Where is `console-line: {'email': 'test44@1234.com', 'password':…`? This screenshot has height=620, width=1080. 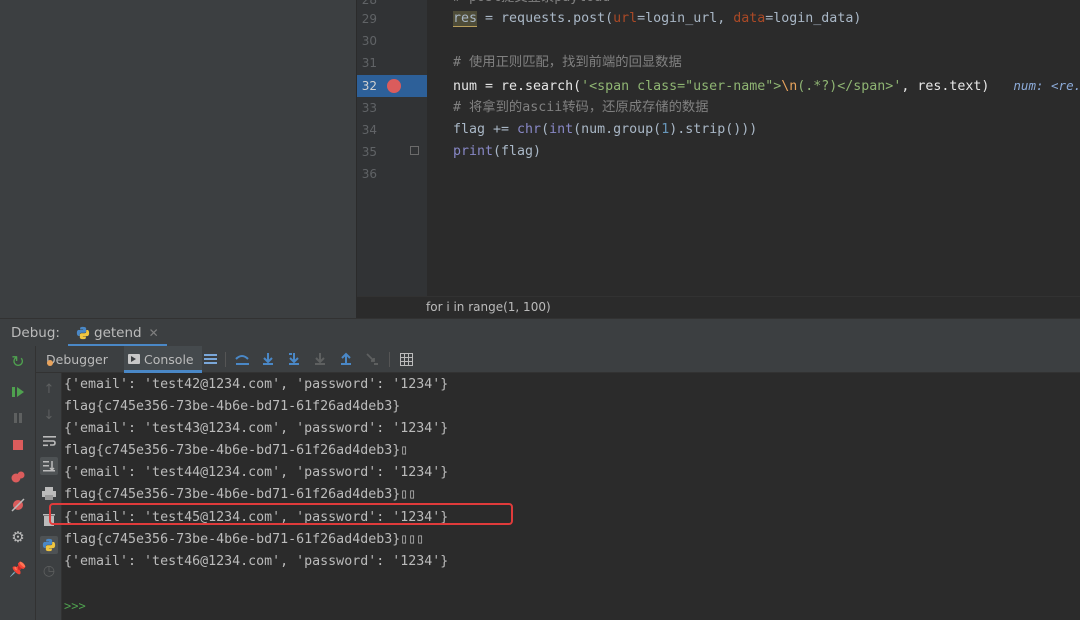
console-line: {'email': 'test44@1234.com', 'password':… is located at coordinates (256, 472).